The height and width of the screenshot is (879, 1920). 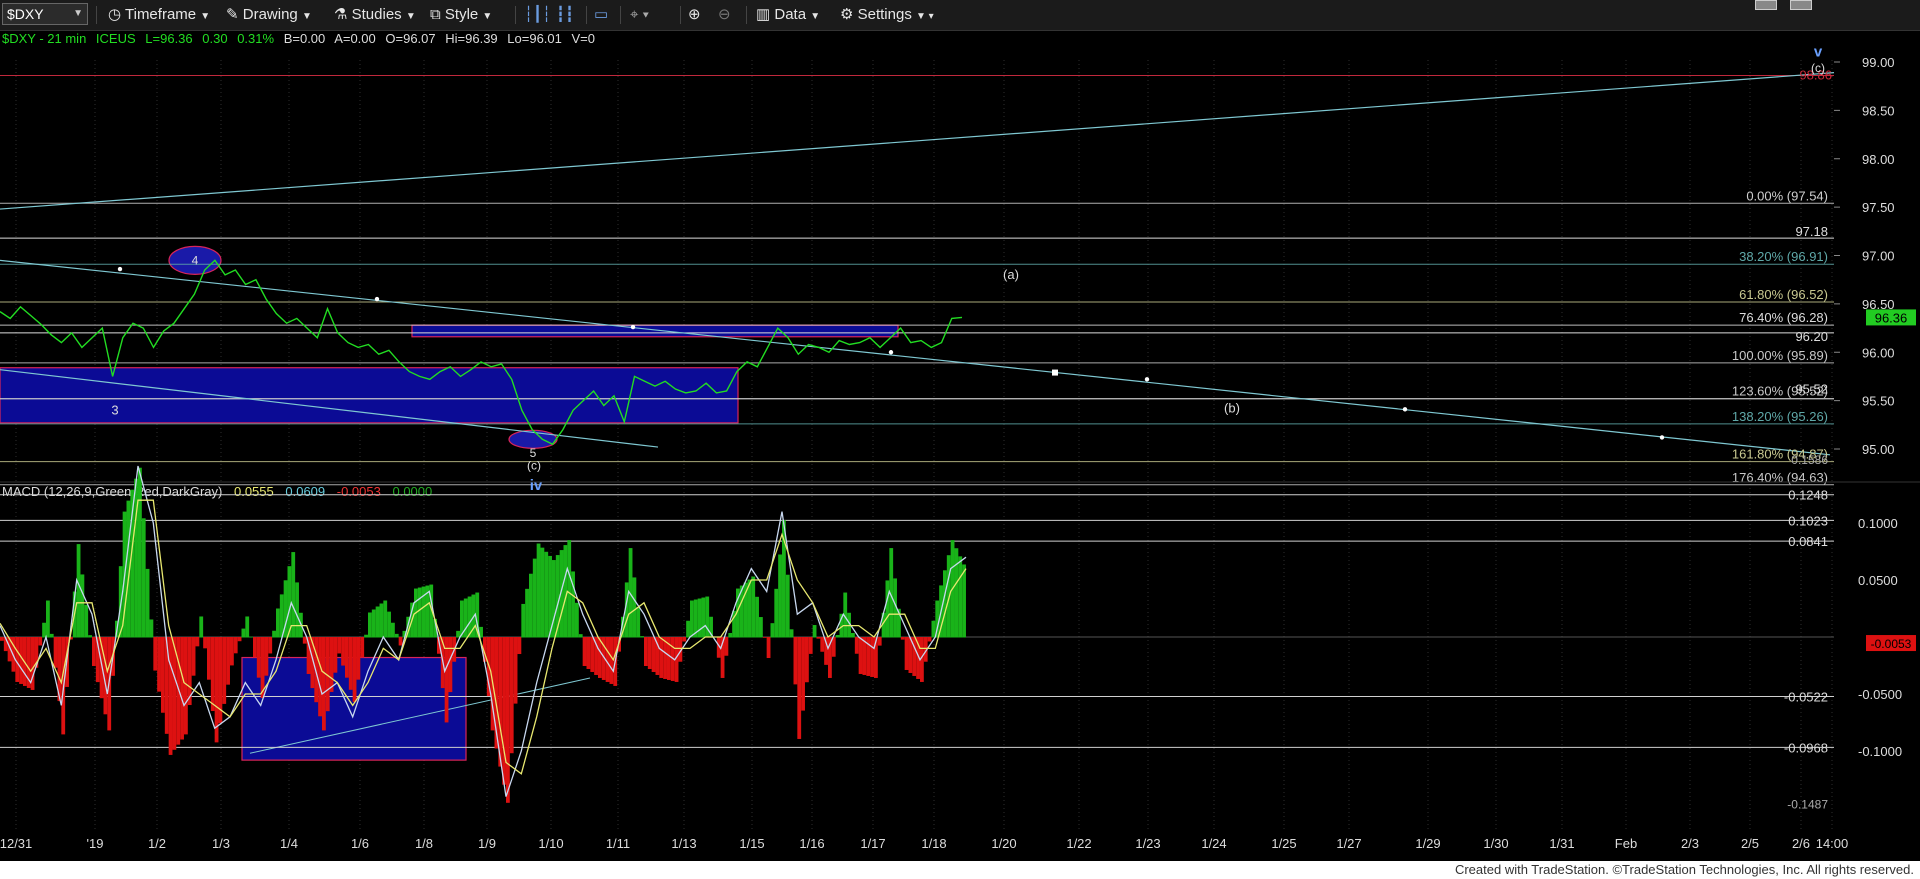 What do you see at coordinates (355, 38) in the screenshot?
I see `info-ask: A=0.00` at bounding box center [355, 38].